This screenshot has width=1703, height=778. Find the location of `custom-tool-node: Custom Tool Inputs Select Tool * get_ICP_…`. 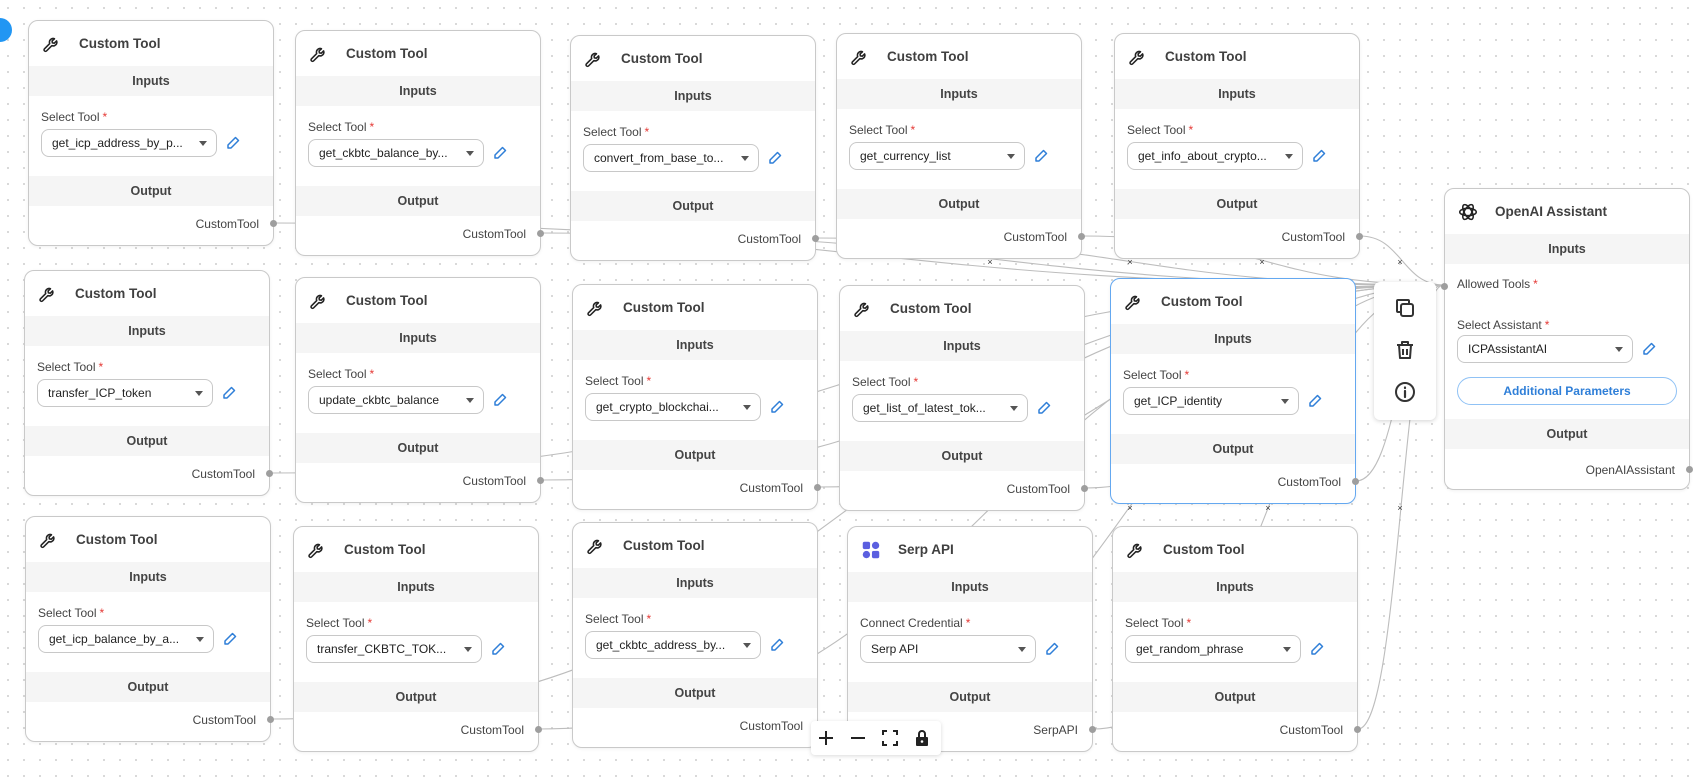

custom-tool-node: Custom Tool Inputs Select Tool * get_ICP_… is located at coordinates (1234, 391).